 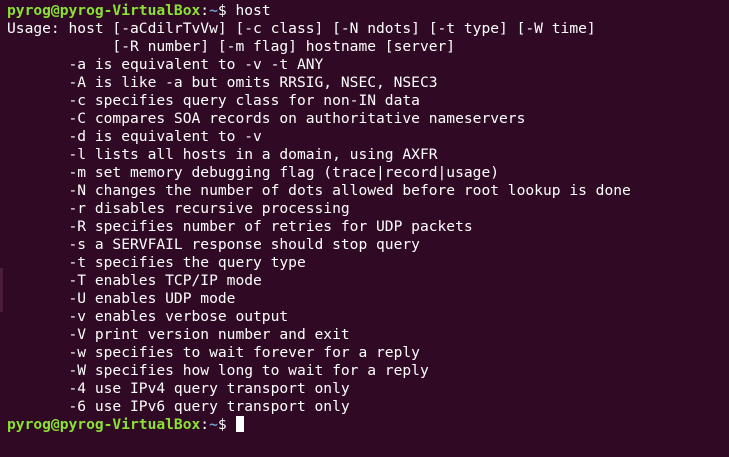 I want to click on scrollbar-edge, so click(x=1, y=290).